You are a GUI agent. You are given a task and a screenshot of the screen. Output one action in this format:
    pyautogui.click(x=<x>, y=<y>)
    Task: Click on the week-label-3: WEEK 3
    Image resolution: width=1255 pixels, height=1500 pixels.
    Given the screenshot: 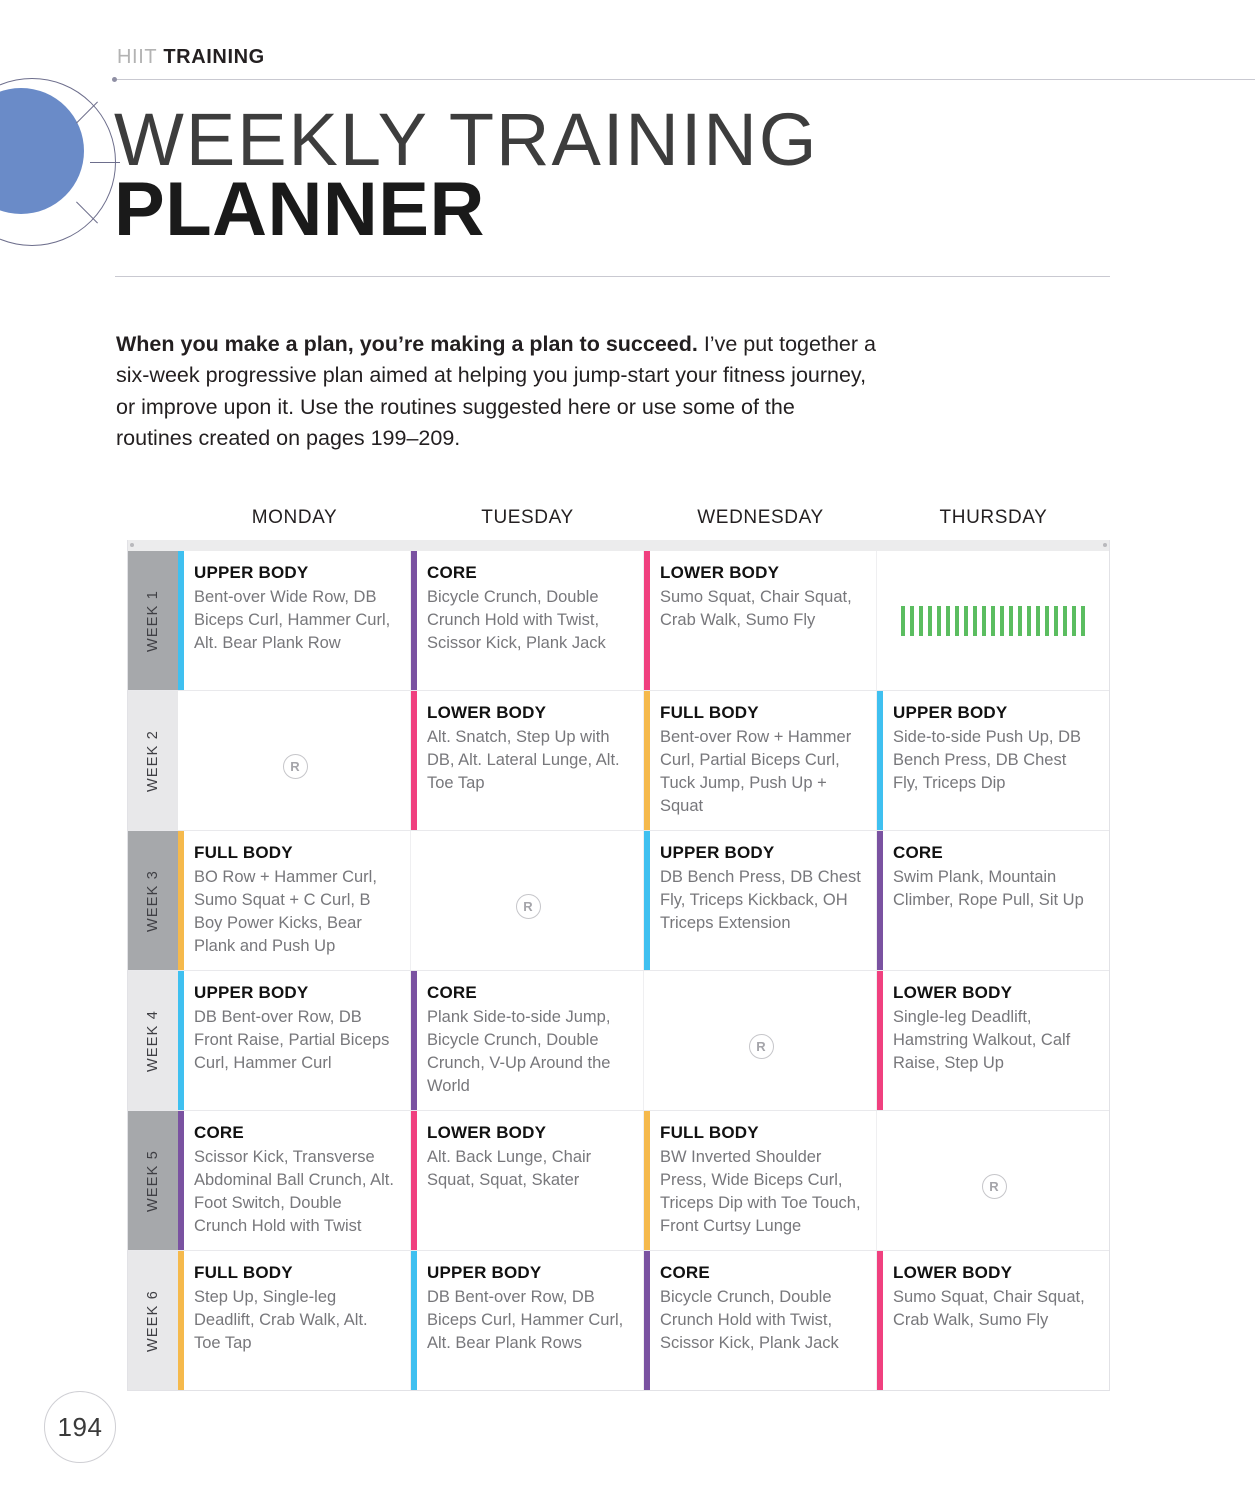 What is the action you would take?
    pyautogui.click(x=153, y=900)
    